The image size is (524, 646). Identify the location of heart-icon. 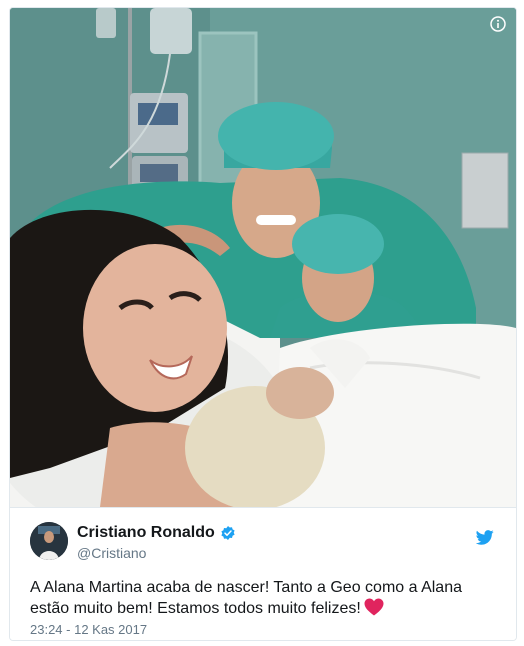
(374, 607).